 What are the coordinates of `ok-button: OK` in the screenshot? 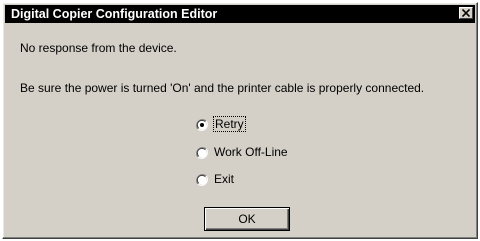 It's located at (247, 219).